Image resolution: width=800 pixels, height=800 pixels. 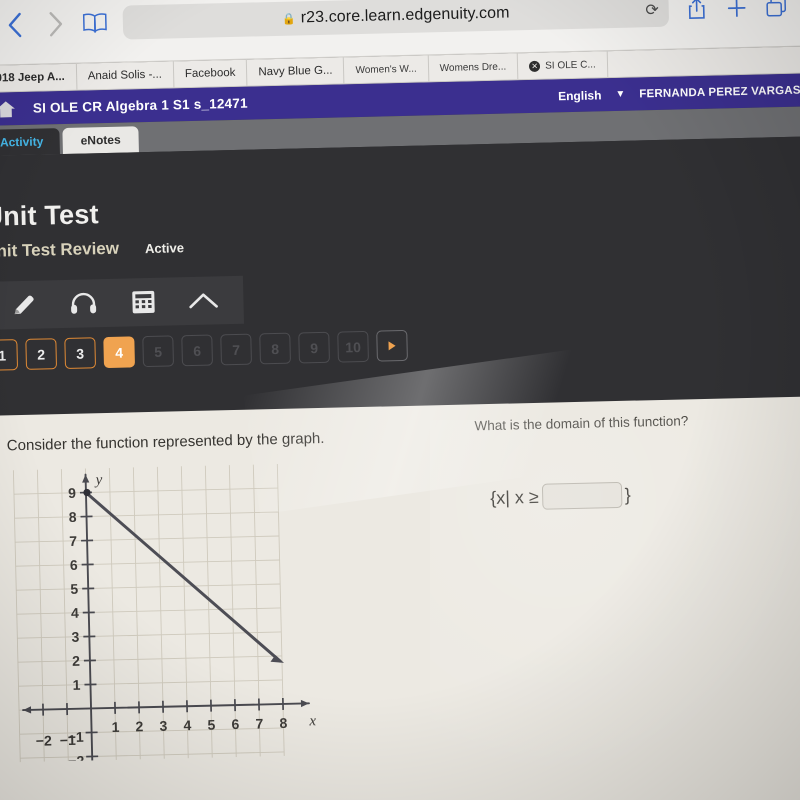 I want to click on question-prompt: What is the domain of this function?, so click(x=581, y=423).